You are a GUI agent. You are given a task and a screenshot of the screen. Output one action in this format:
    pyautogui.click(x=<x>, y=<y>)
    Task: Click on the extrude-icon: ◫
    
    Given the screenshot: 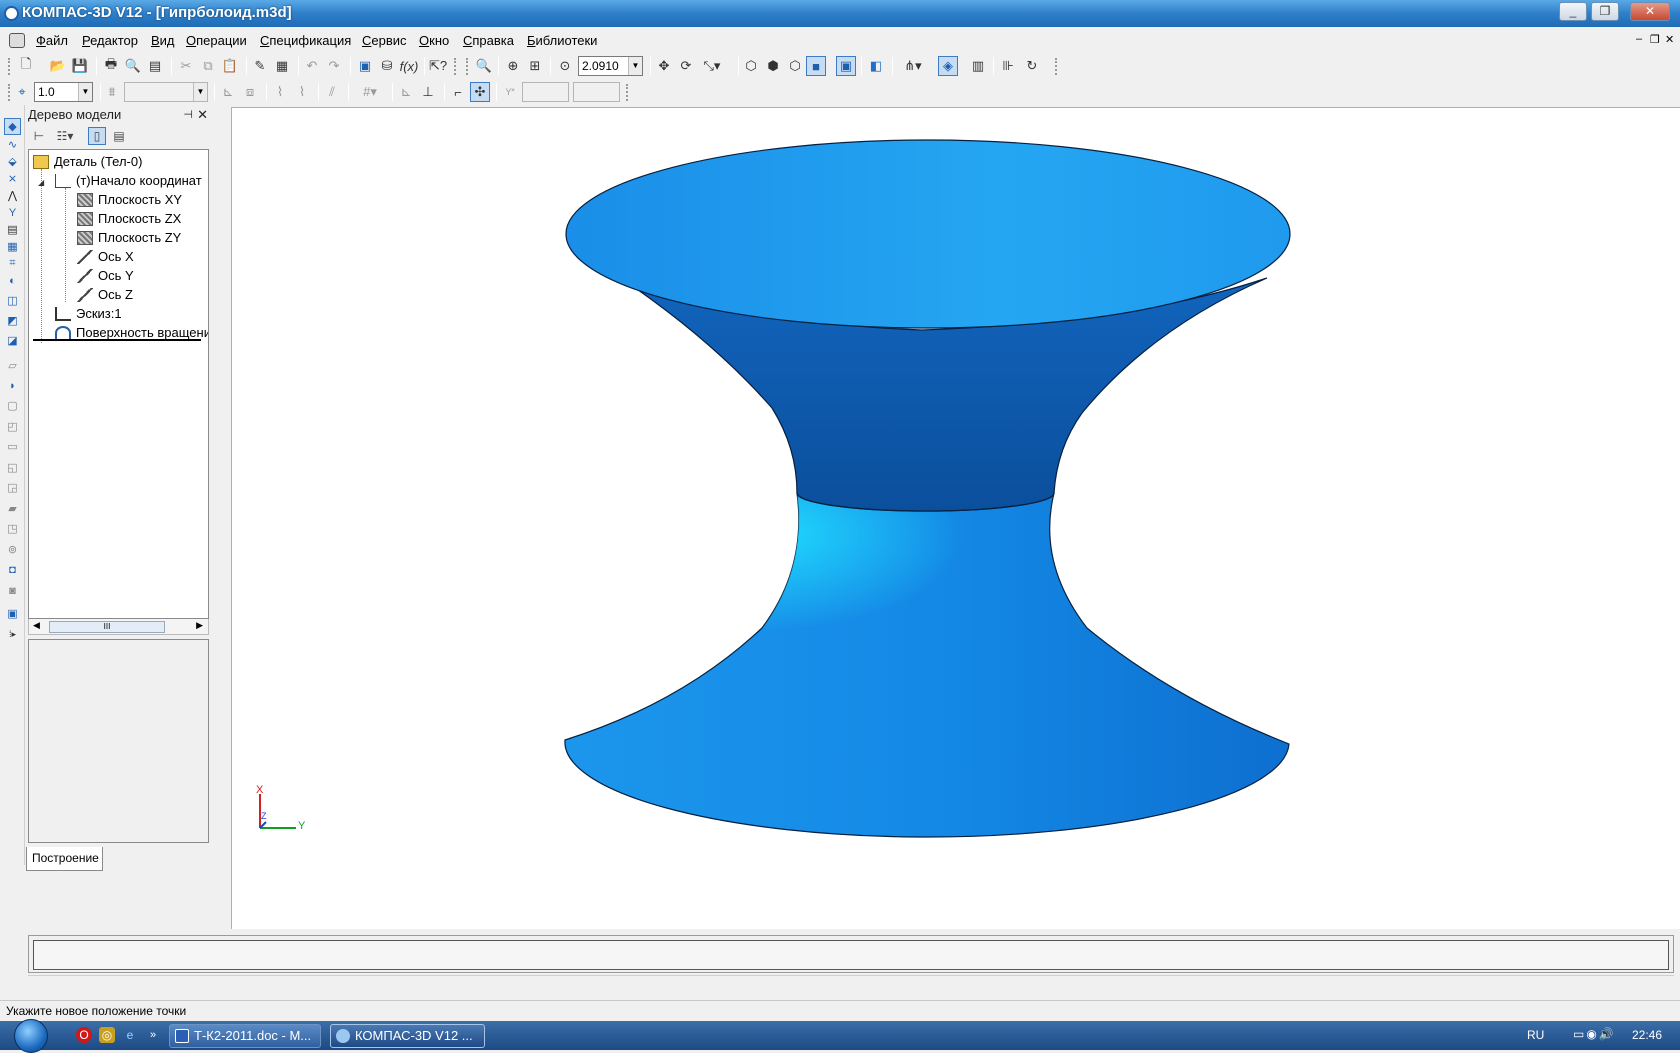 What is the action you would take?
    pyautogui.click(x=12, y=300)
    